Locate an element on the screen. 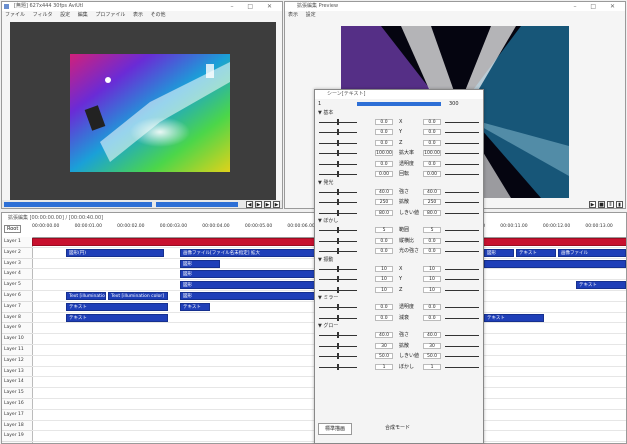  layer-label: Layer 14 is located at coordinates (17, 383).